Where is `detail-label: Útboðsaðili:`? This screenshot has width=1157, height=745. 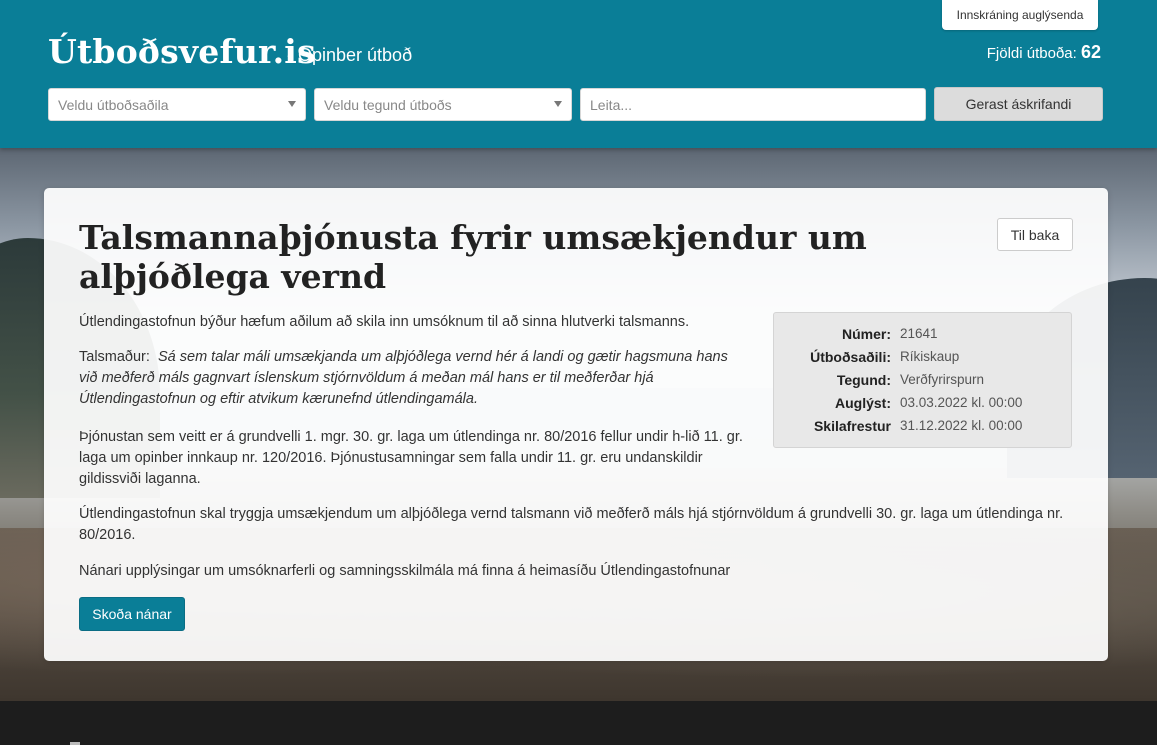
detail-label: Útboðsaðili: is located at coordinates (850, 357).